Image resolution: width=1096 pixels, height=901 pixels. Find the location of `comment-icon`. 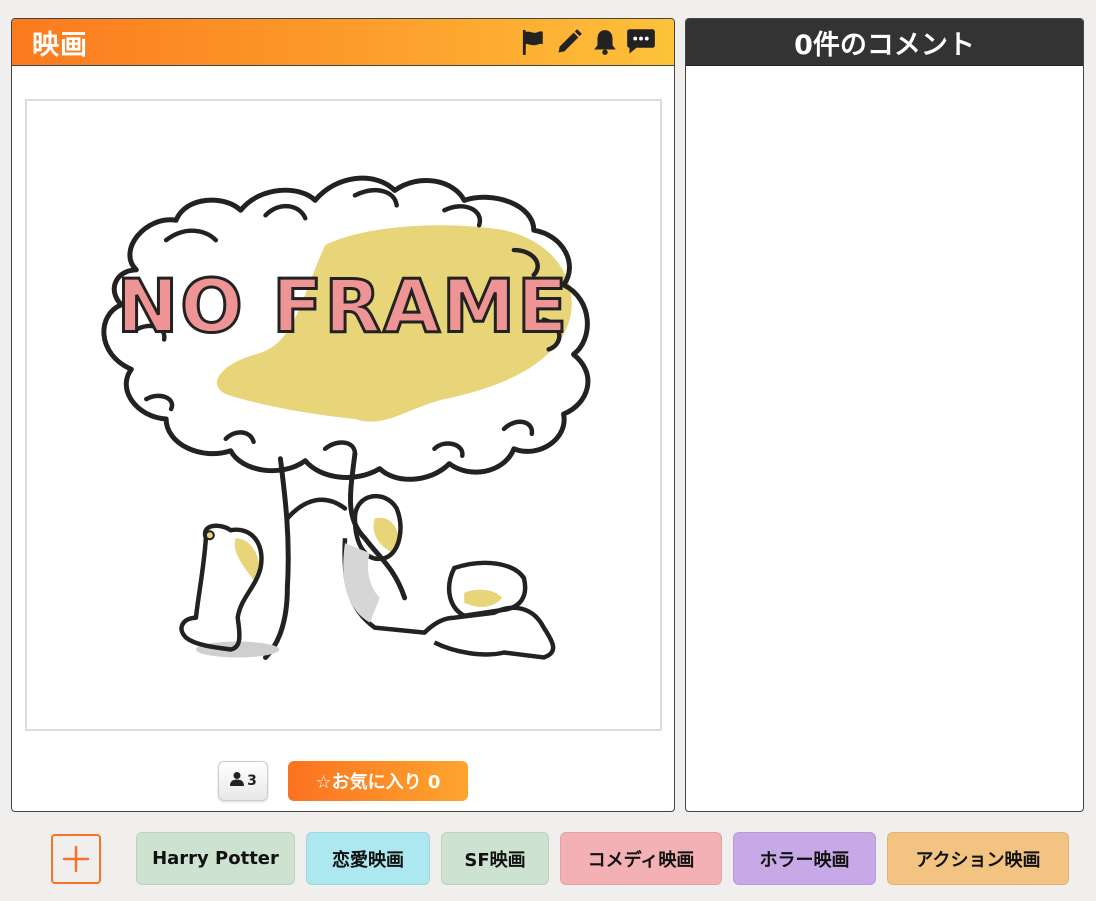

comment-icon is located at coordinates (641, 42).